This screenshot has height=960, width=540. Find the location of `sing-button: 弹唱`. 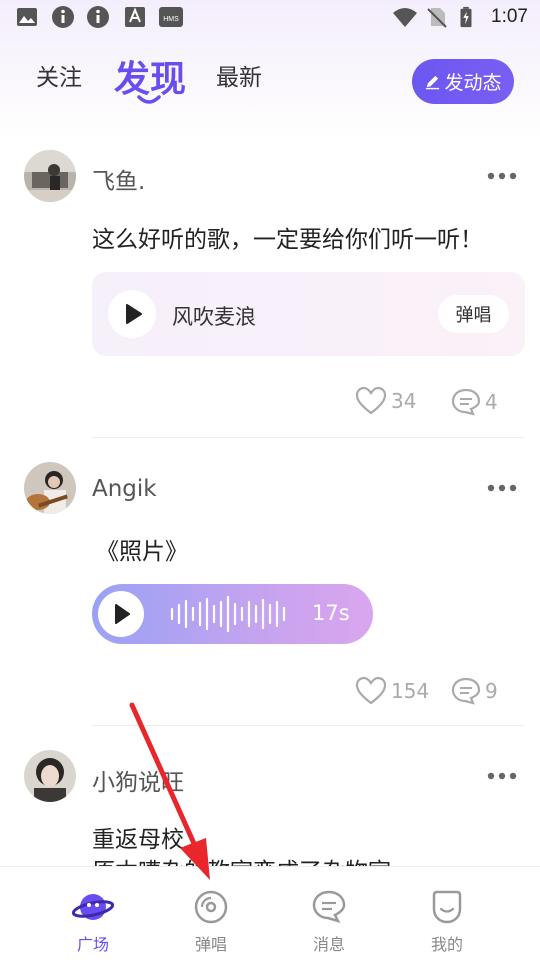

sing-button: 弹唱 is located at coordinates (473, 314).